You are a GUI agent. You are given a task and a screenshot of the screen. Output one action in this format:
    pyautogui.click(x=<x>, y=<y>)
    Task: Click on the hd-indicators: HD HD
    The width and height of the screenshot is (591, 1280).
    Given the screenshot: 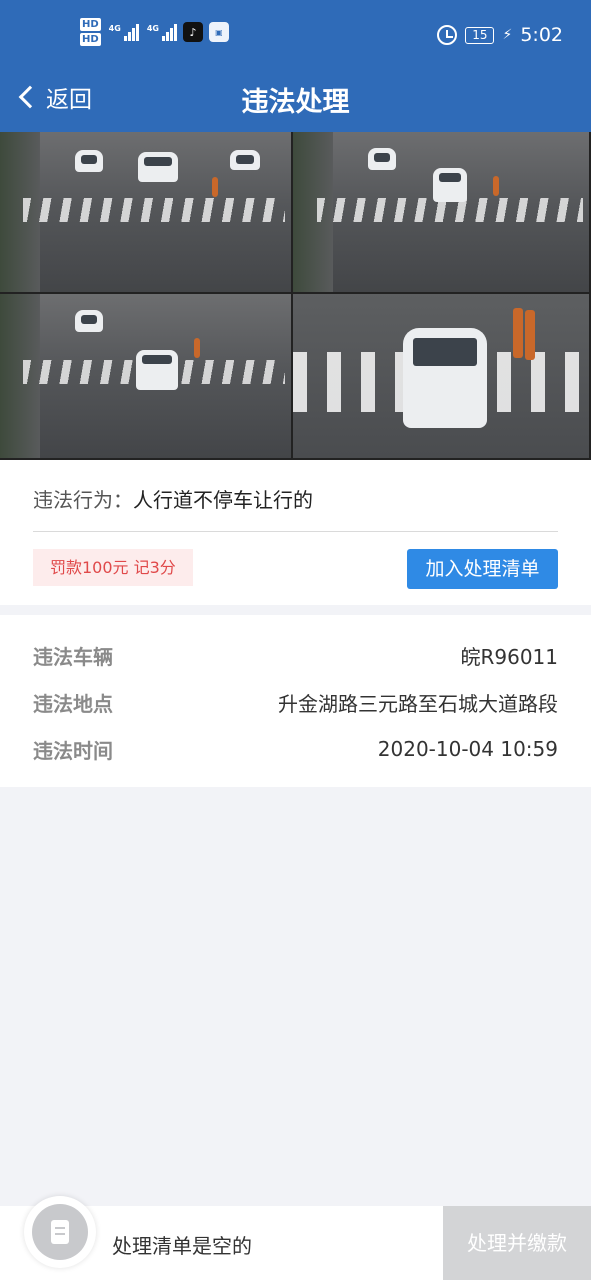 What is the action you would take?
    pyautogui.click(x=90, y=32)
    